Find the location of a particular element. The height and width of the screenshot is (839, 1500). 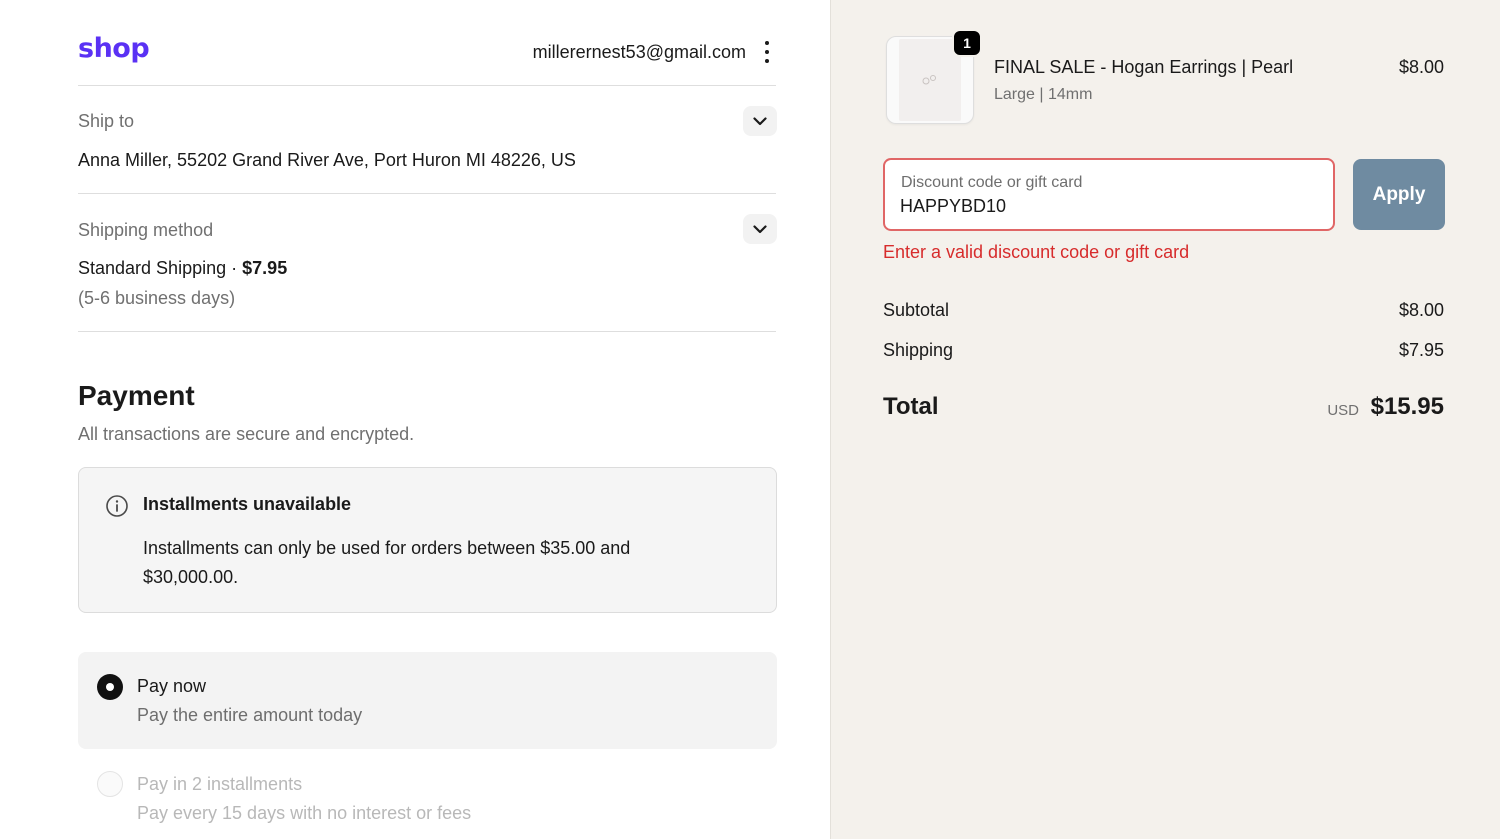

shop-logo: shop is located at coordinates (114, 48).